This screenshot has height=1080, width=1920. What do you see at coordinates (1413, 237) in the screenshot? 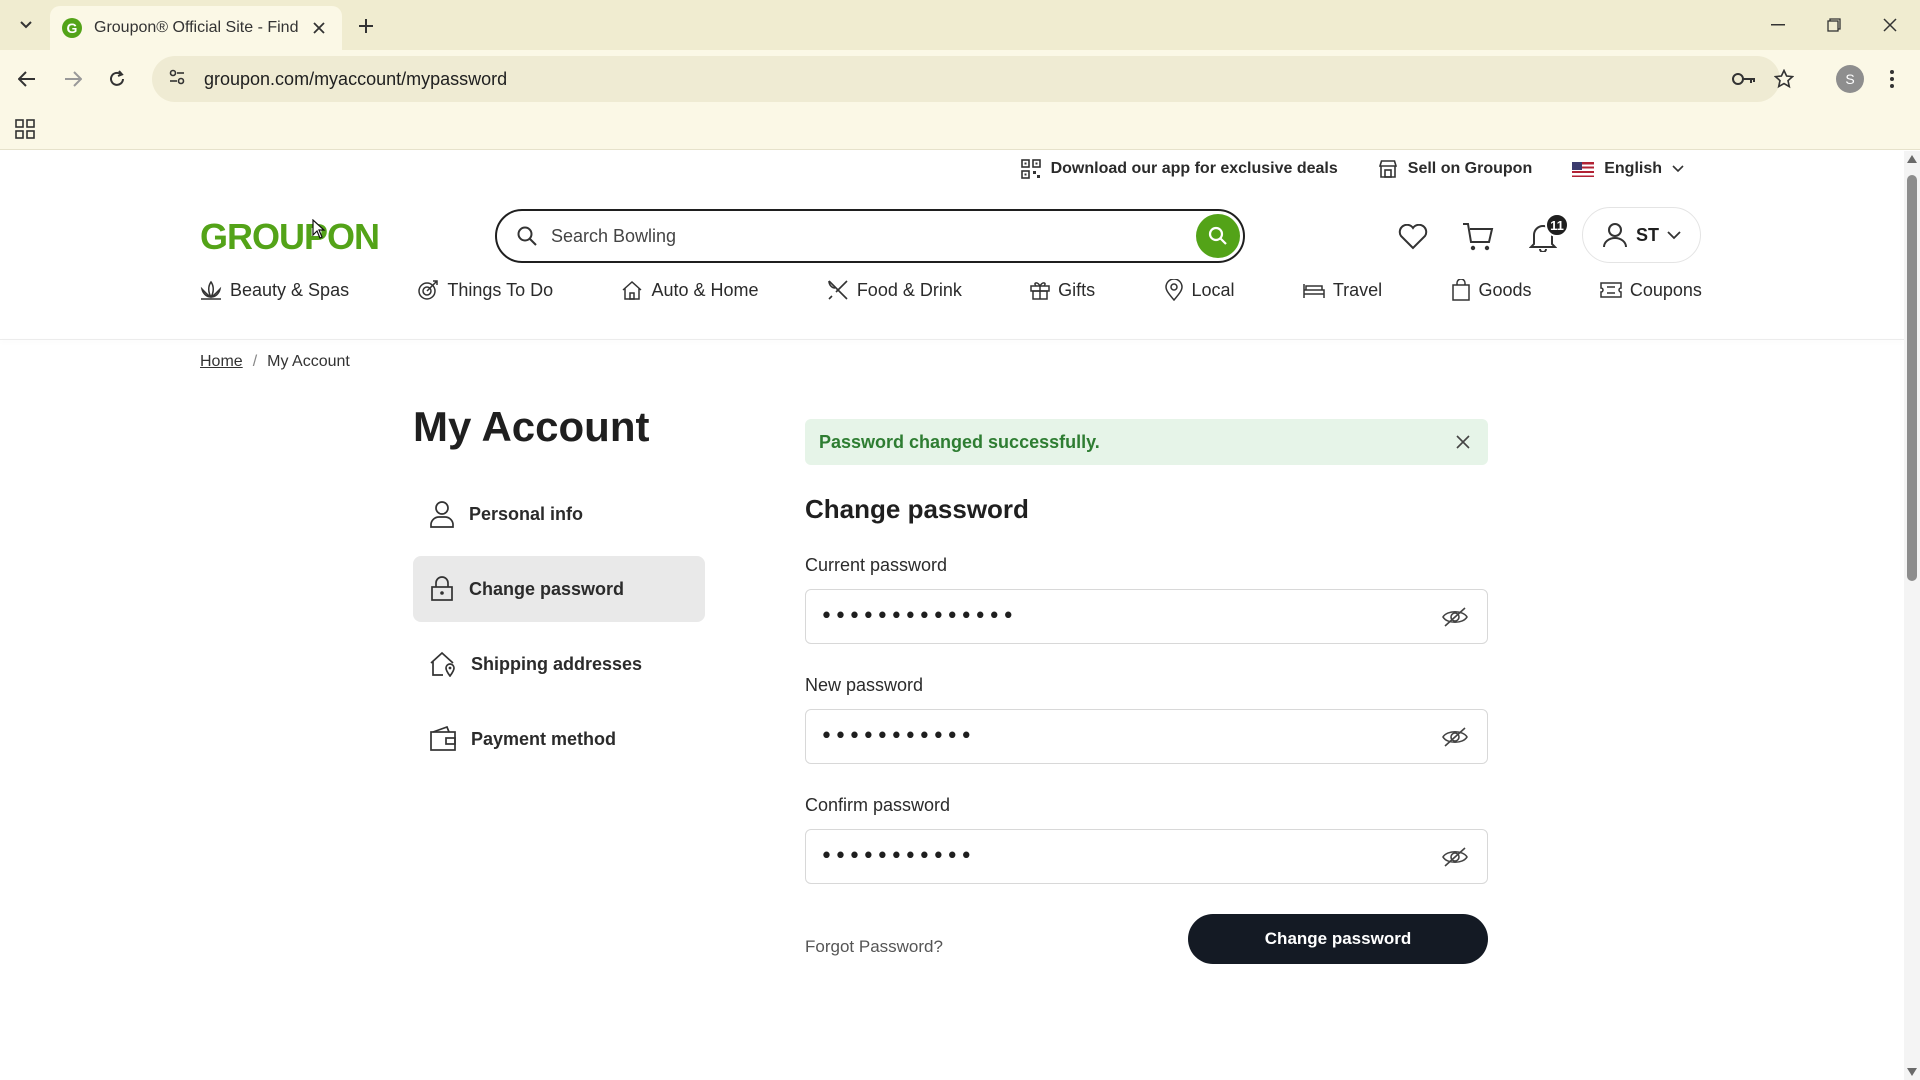
I see `wishlist-heart-icon` at bounding box center [1413, 237].